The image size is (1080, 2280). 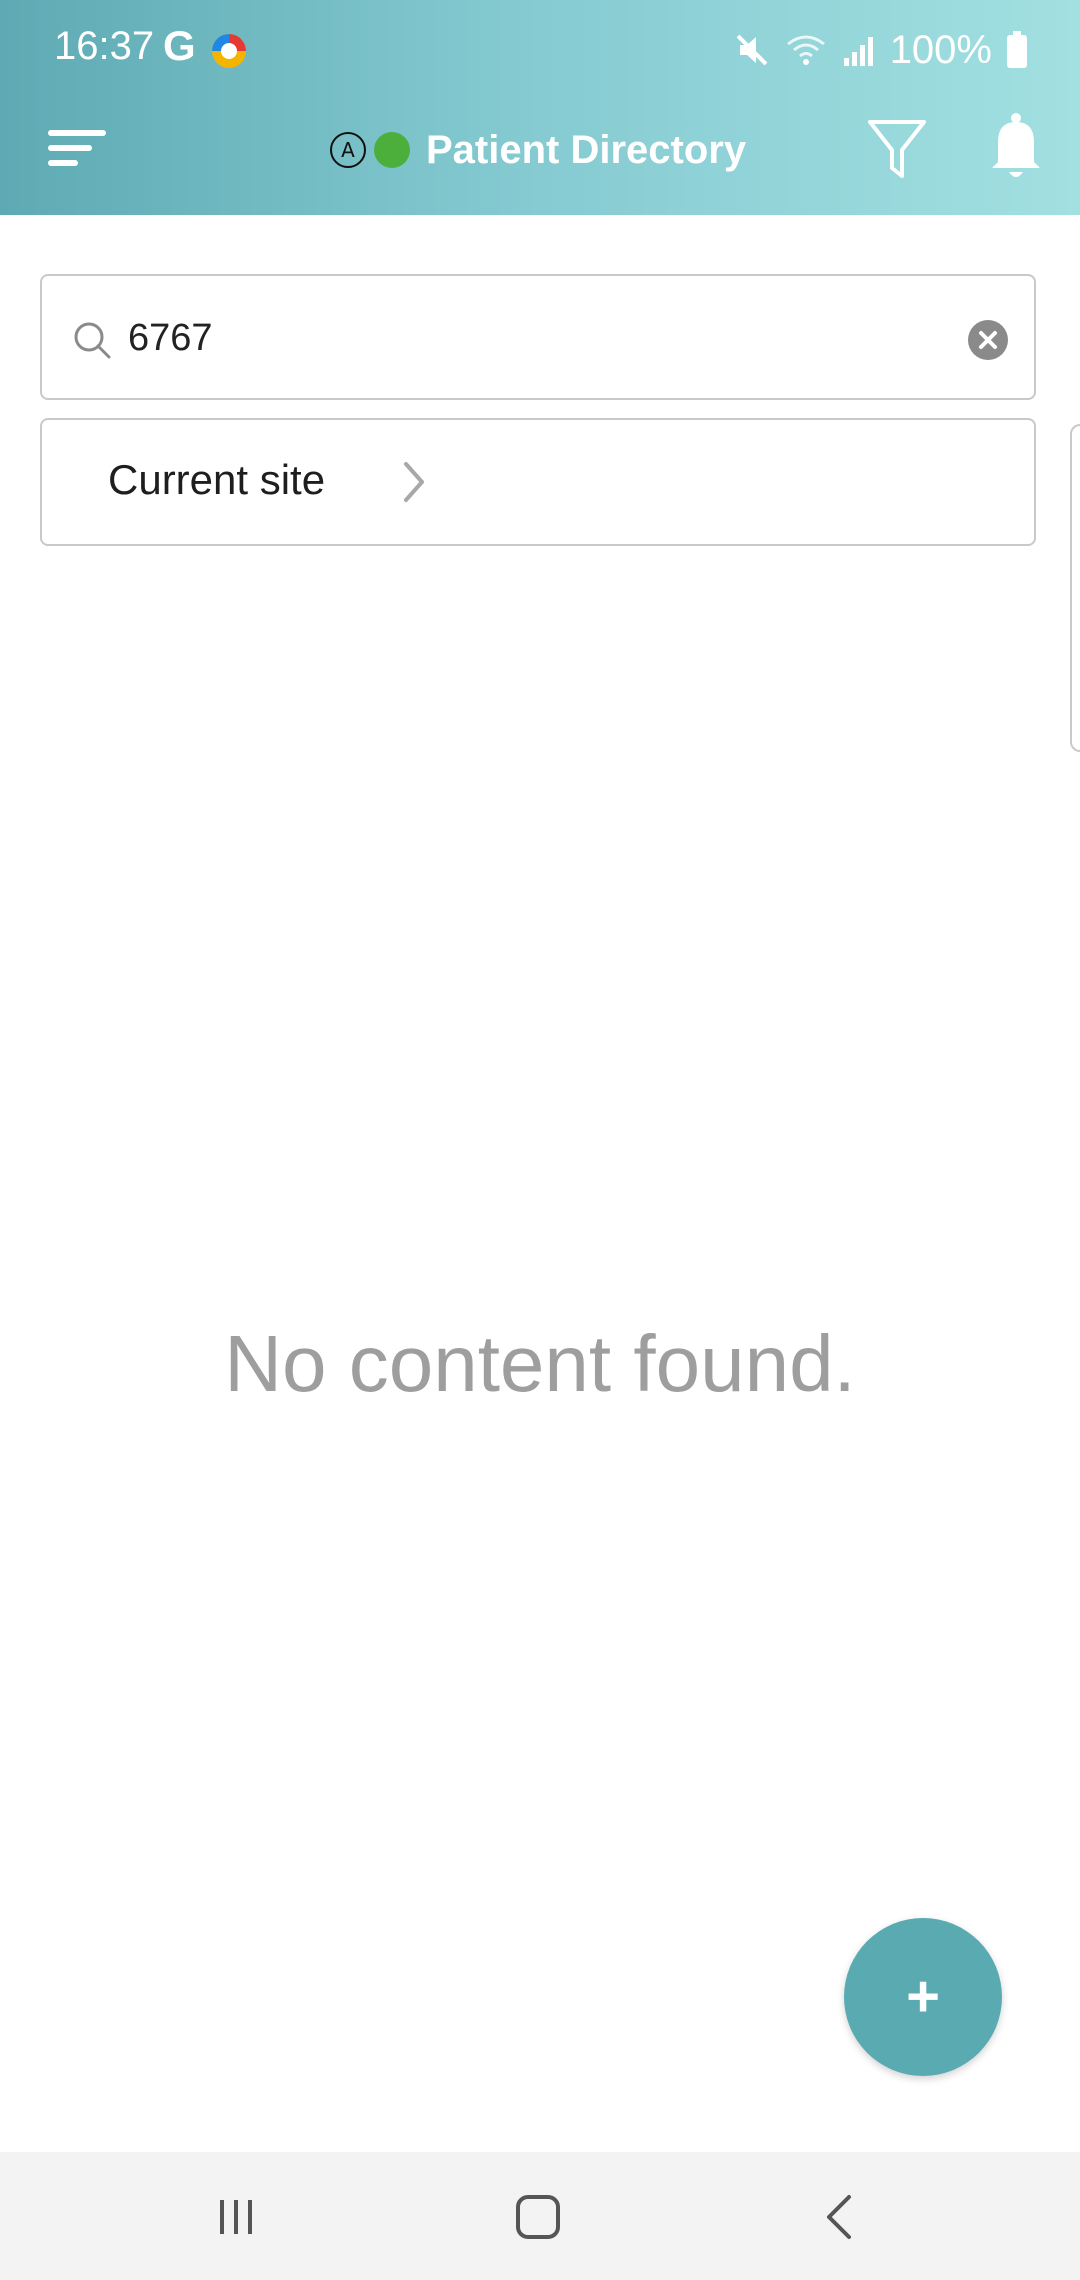 I want to click on svg-text: A, so click(x=348, y=150).